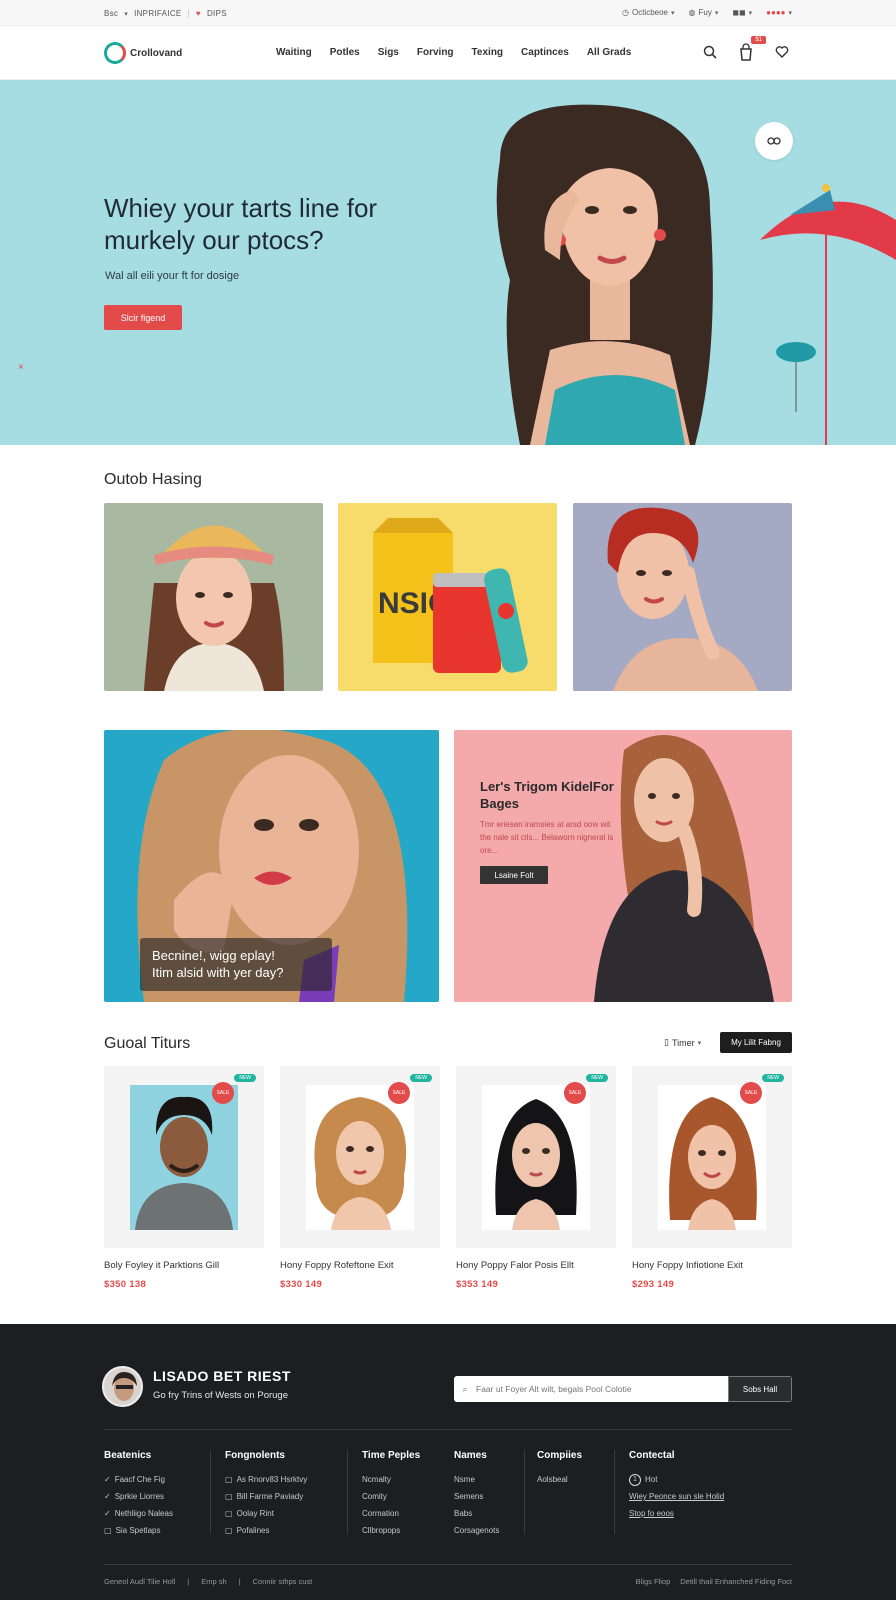 The width and height of the screenshot is (896, 1600). I want to click on category-image: NSIO, so click(447, 597).